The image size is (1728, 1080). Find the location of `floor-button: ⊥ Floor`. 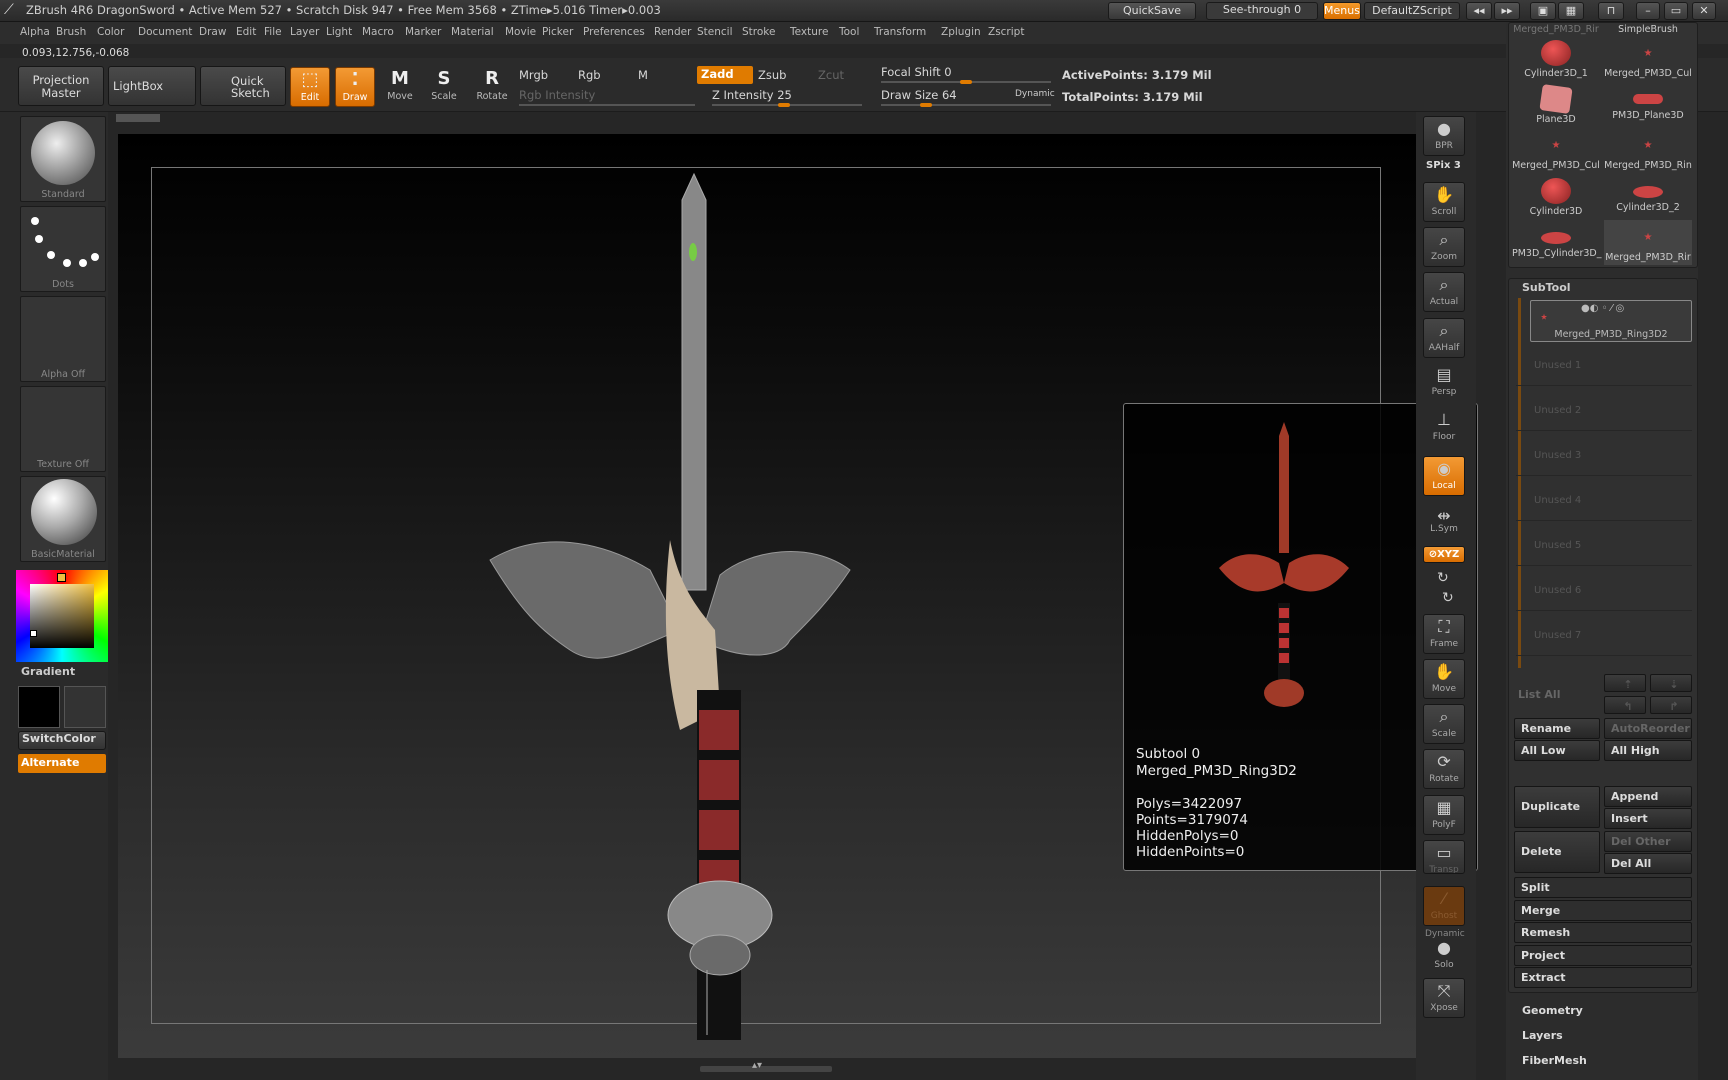

floor-button: ⊥ Floor is located at coordinates (1444, 428).